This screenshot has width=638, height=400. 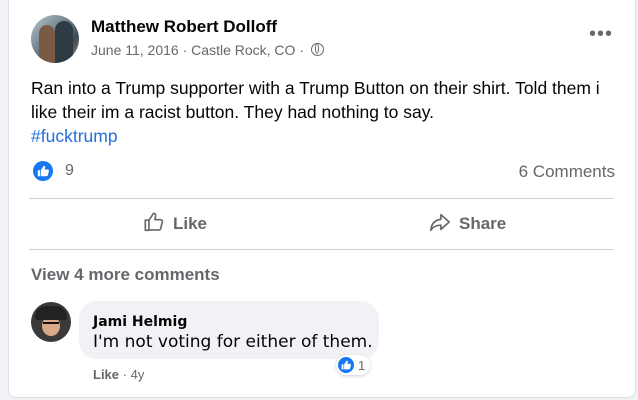 I want to click on comment-like-link: Like, so click(x=106, y=374).